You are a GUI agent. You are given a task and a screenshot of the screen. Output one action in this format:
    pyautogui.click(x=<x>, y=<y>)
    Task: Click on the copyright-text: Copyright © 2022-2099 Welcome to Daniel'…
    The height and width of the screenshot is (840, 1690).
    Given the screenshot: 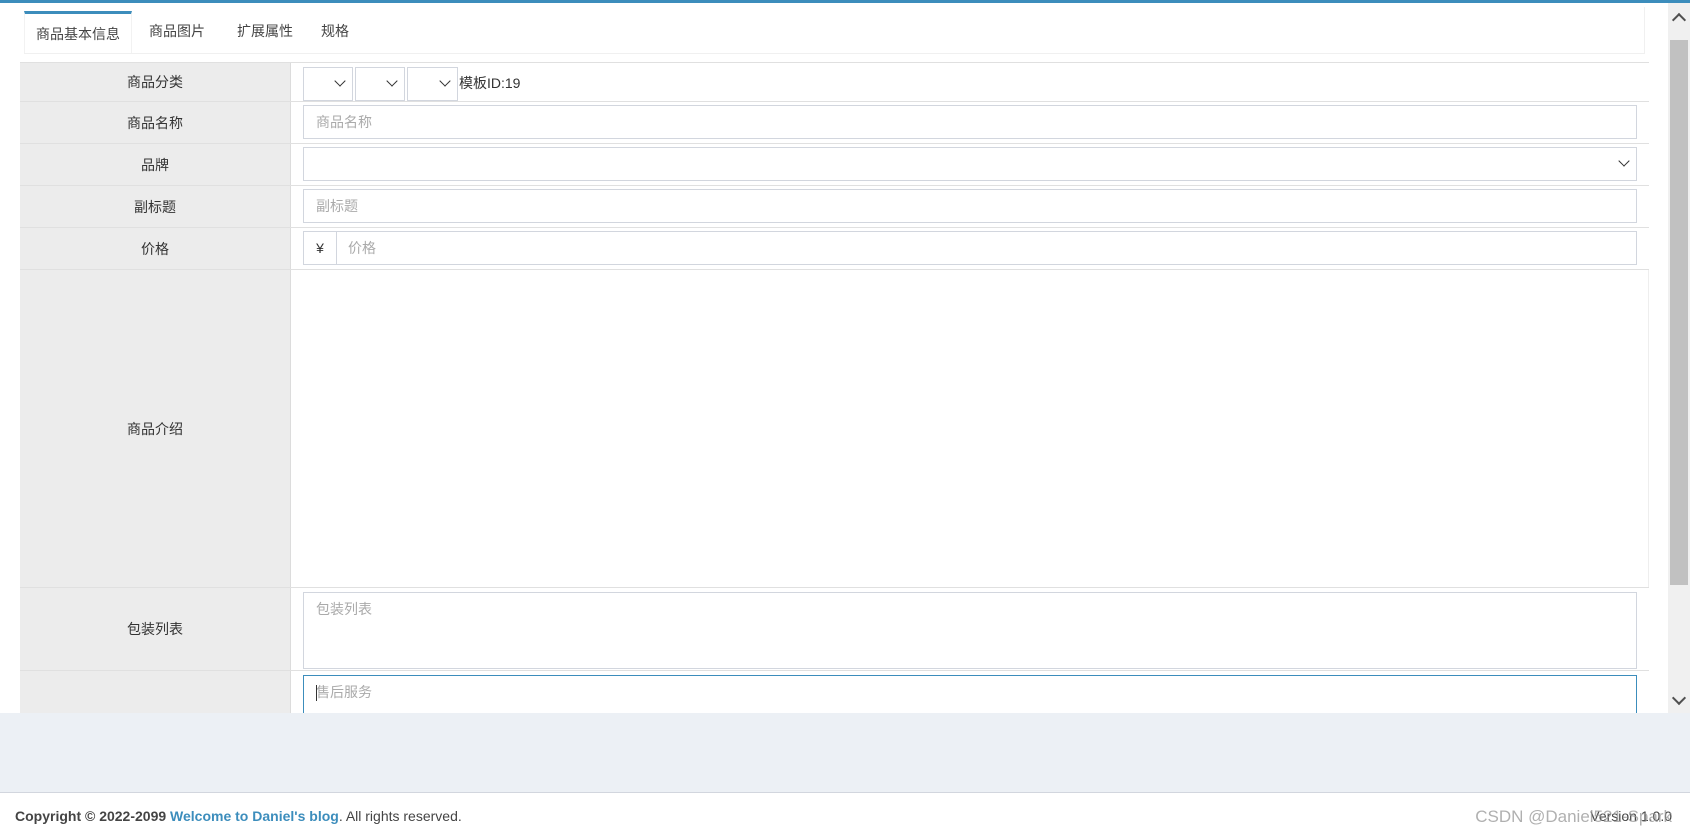 What is the action you would take?
    pyautogui.click(x=238, y=816)
    